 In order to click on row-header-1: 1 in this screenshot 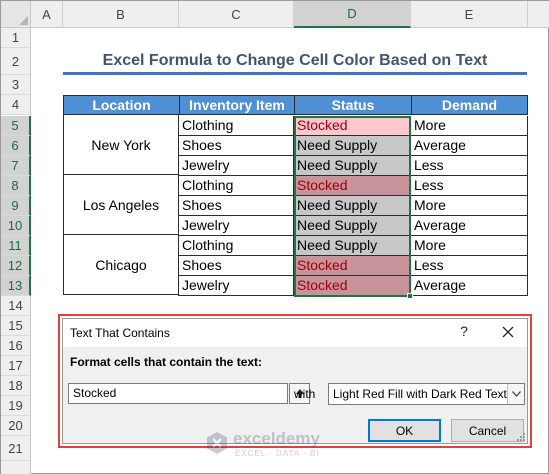, I will do `click(16, 38)`.